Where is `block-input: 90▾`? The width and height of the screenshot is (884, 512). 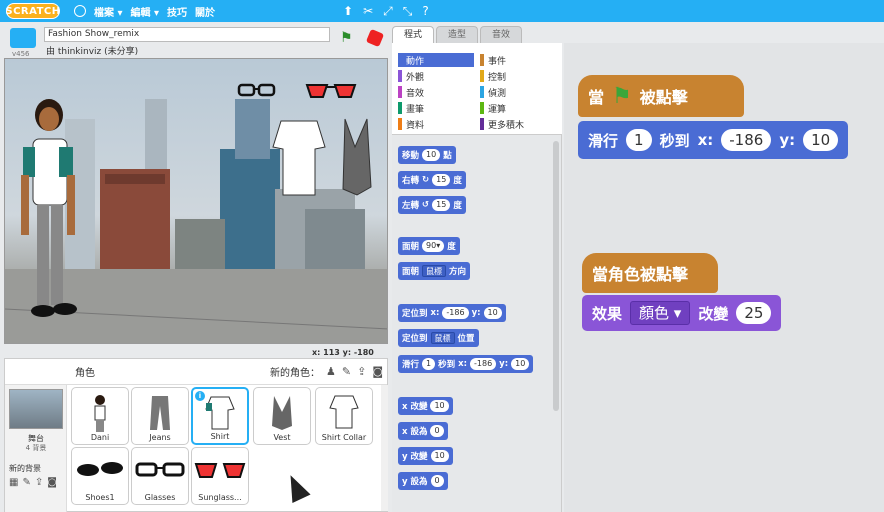 block-input: 90▾ is located at coordinates (433, 246).